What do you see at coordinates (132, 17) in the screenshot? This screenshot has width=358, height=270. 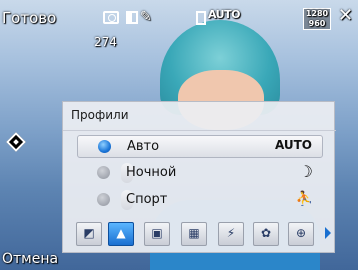 I see `contrast-icon` at bounding box center [132, 17].